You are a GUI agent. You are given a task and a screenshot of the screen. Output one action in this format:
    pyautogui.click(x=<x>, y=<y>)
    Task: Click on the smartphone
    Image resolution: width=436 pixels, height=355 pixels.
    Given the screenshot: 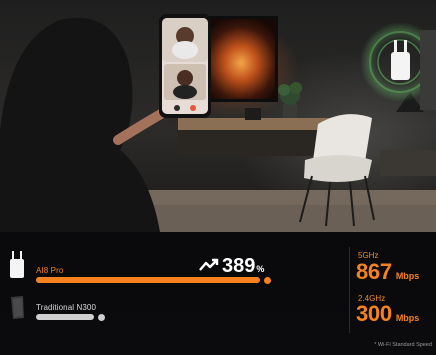 What is the action you would take?
    pyautogui.click(x=185, y=66)
    